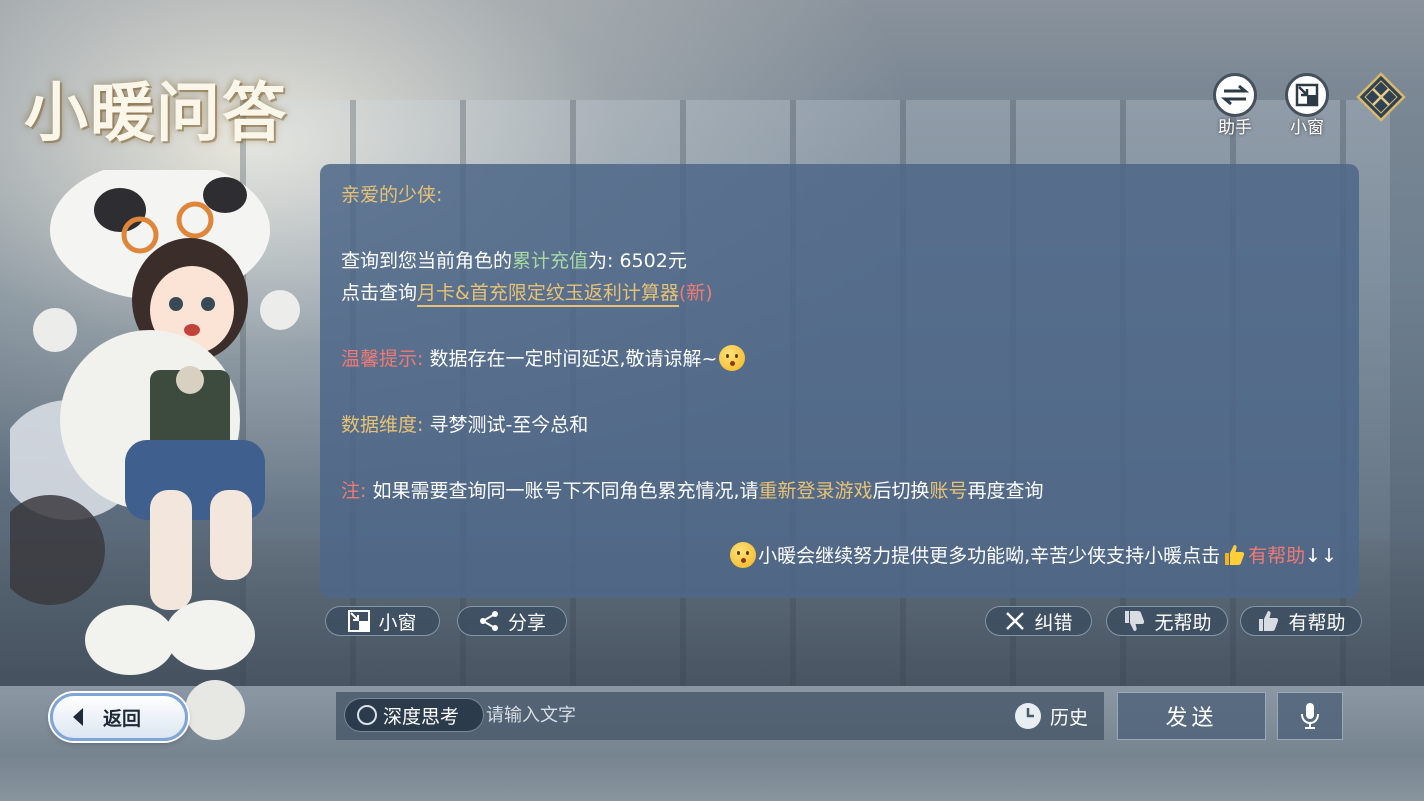 The height and width of the screenshot is (801, 1424). I want to click on send-button: 发送, so click(1191, 716).